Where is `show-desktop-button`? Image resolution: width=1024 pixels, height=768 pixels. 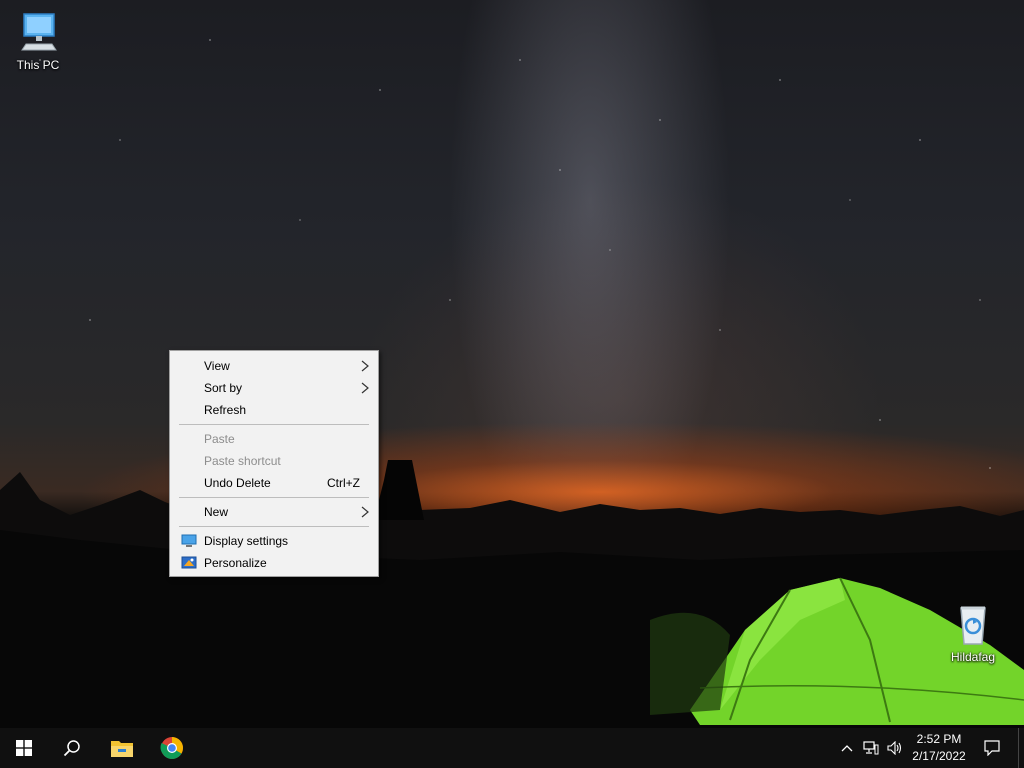 show-desktop-button is located at coordinates (1021, 748).